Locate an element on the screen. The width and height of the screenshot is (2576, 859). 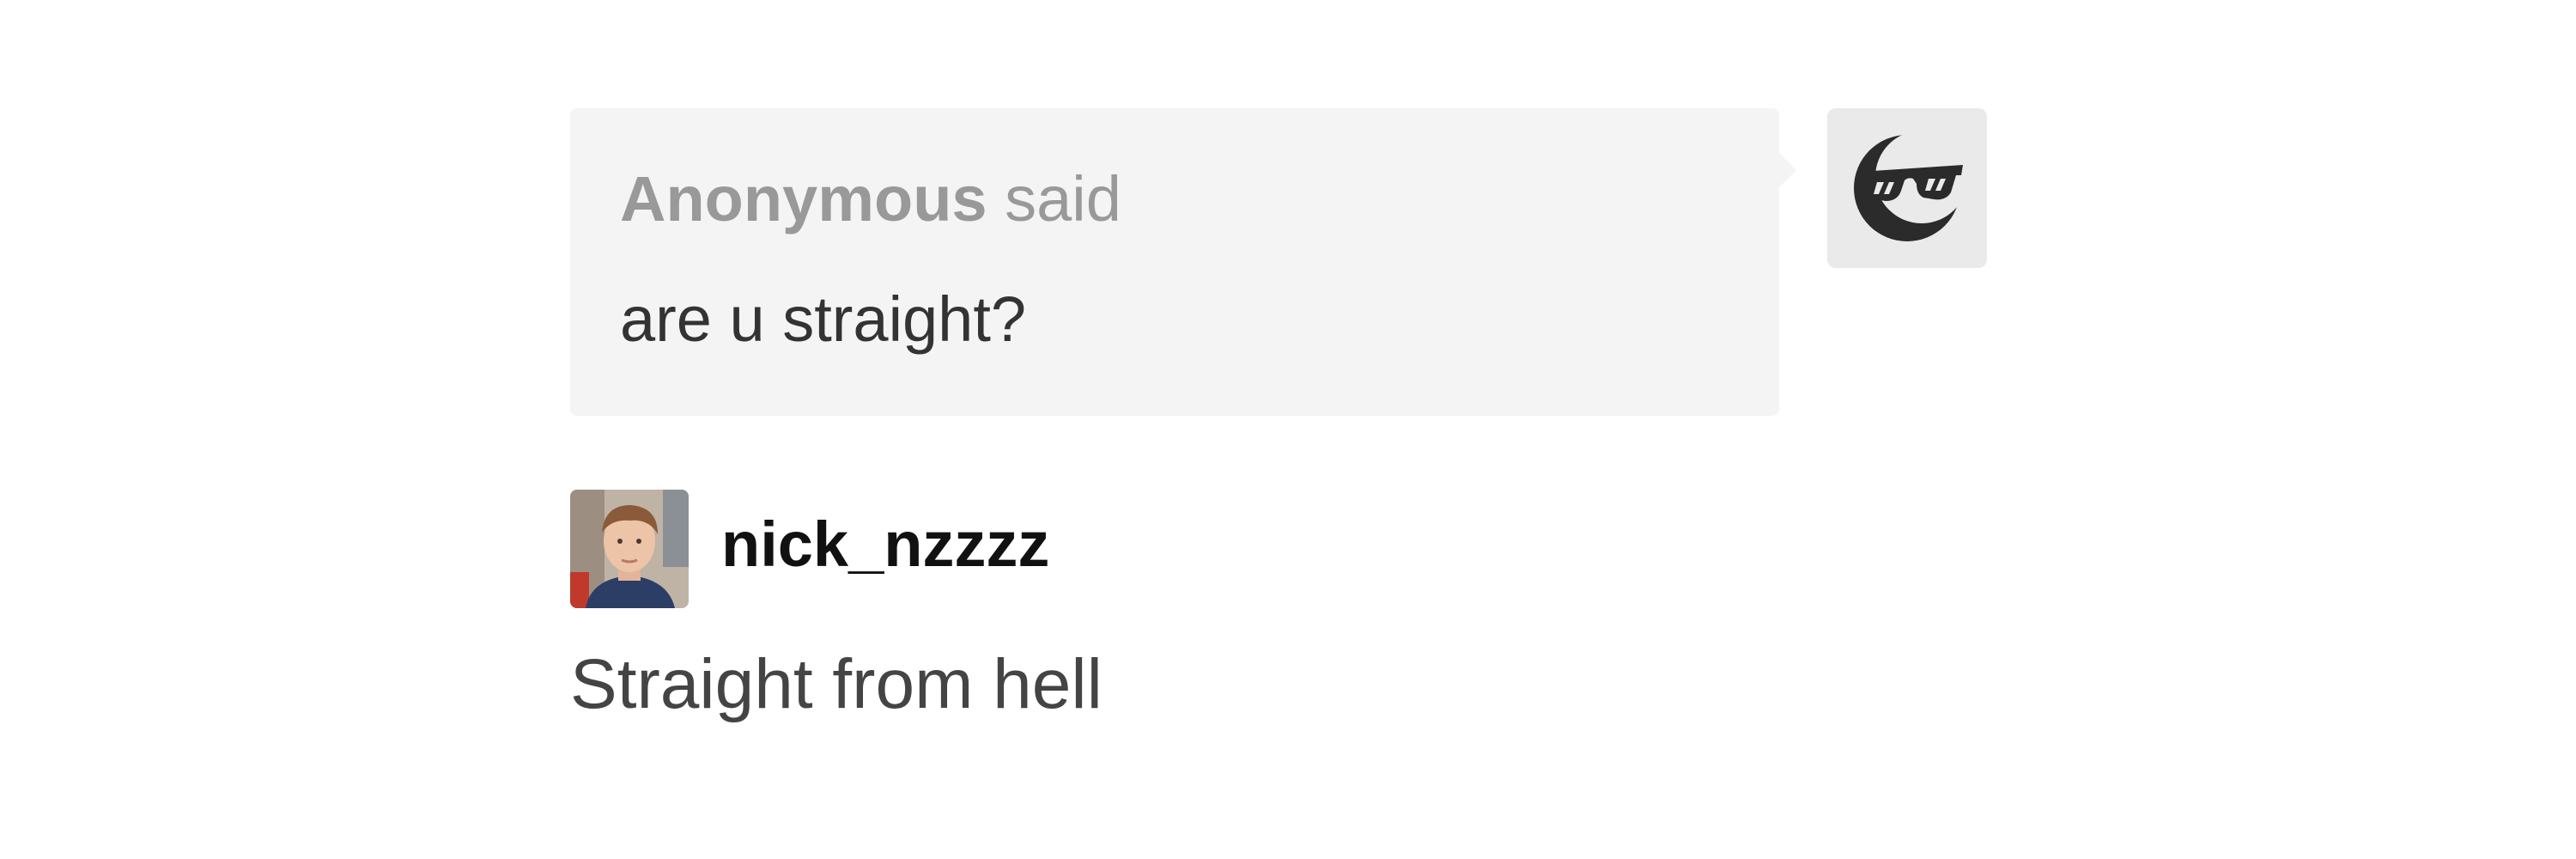
anonymous-avatar is located at coordinates (1907, 188).